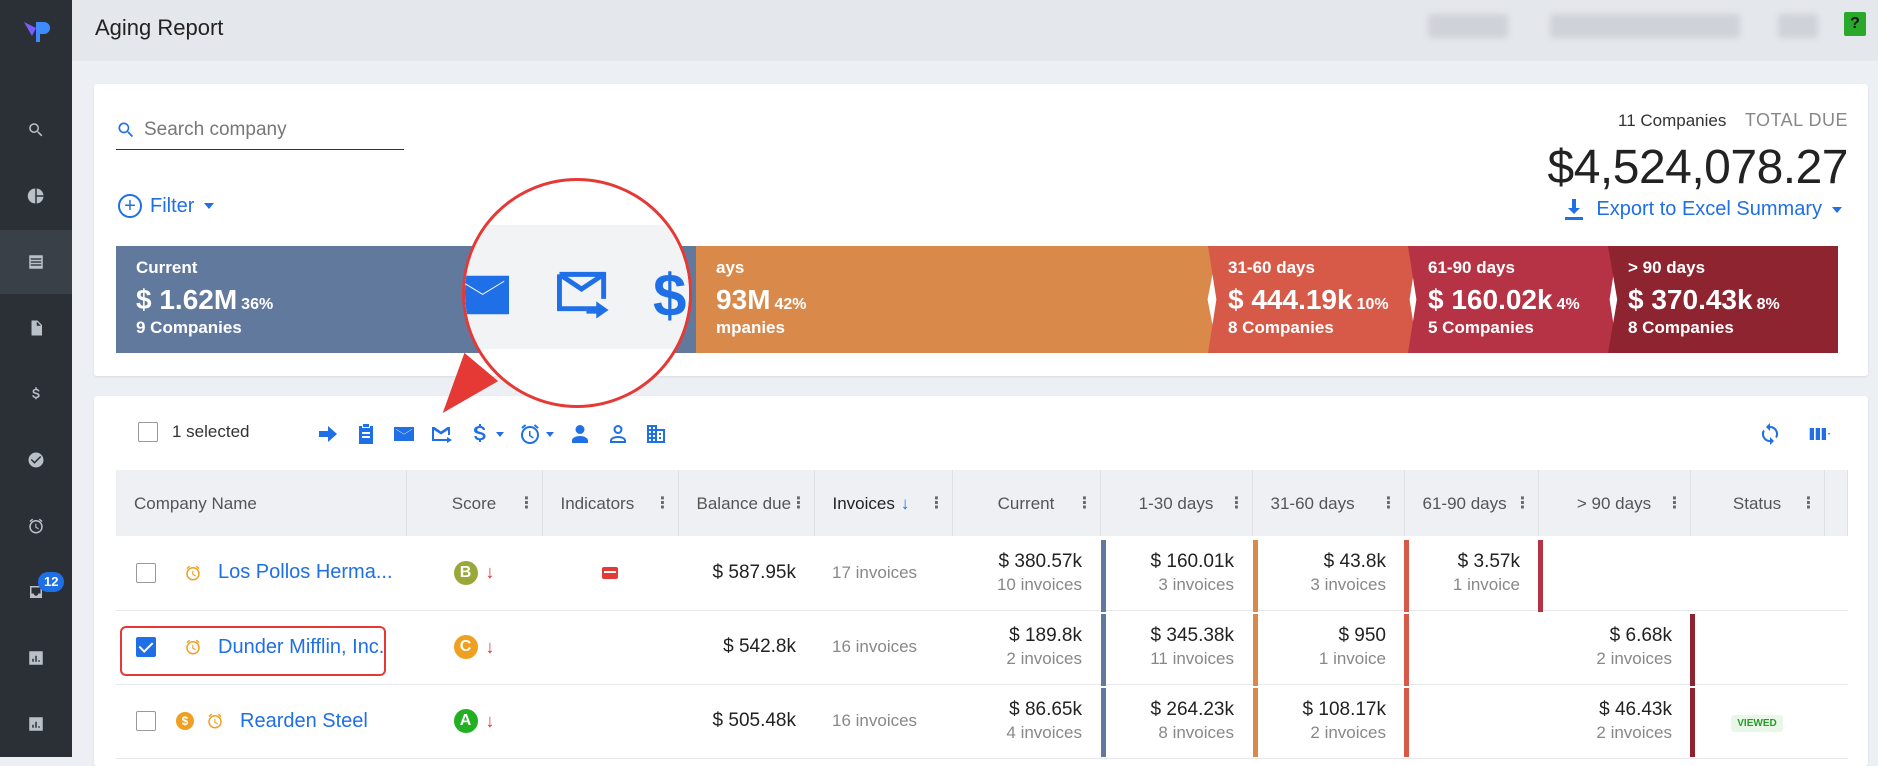 This screenshot has width=1878, height=766. What do you see at coordinates (36, 394) in the screenshot?
I see `sidebar-payments` at bounding box center [36, 394].